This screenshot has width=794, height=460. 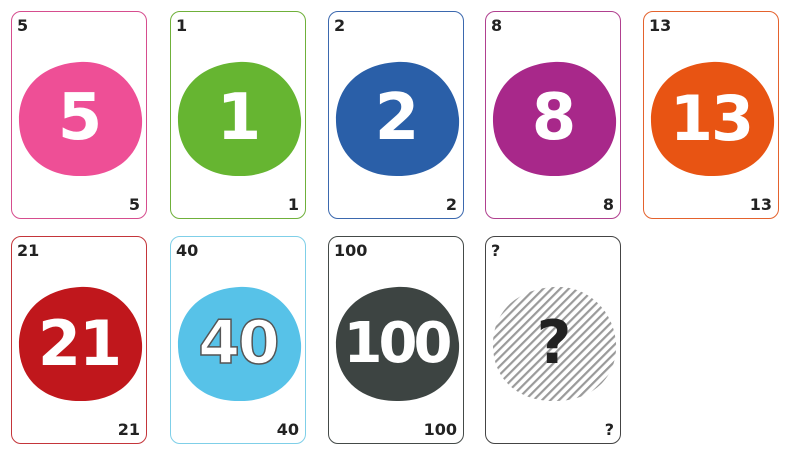 I want to click on card-21: 21 21 21, so click(x=79, y=340).